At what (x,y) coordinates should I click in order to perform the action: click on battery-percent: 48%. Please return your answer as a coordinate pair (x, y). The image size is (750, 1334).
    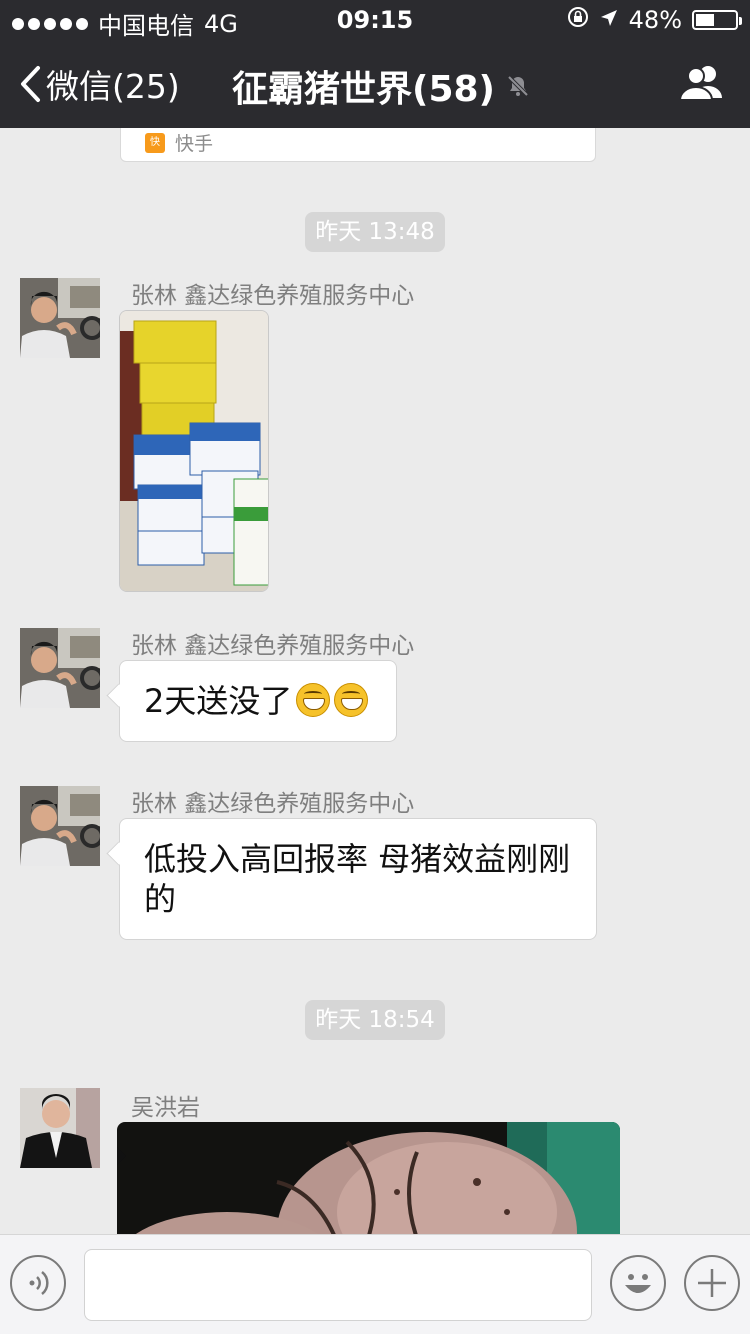
    Looking at the image, I should click on (655, 20).